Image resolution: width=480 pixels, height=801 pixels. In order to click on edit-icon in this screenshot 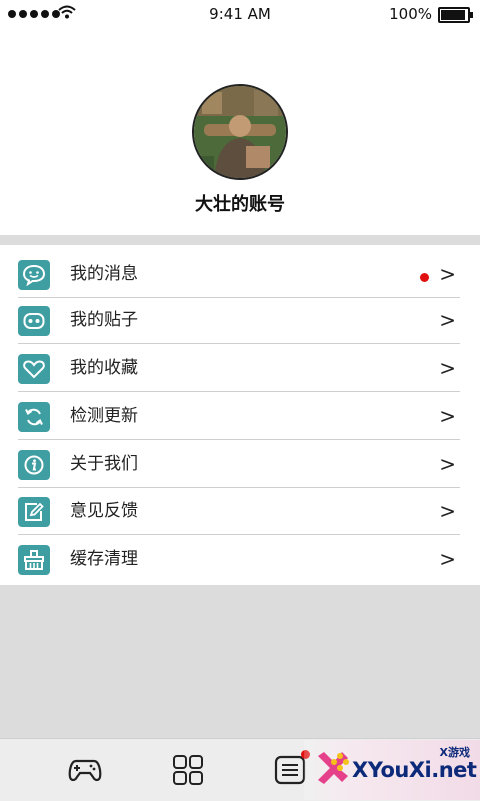, I will do `click(34, 512)`.